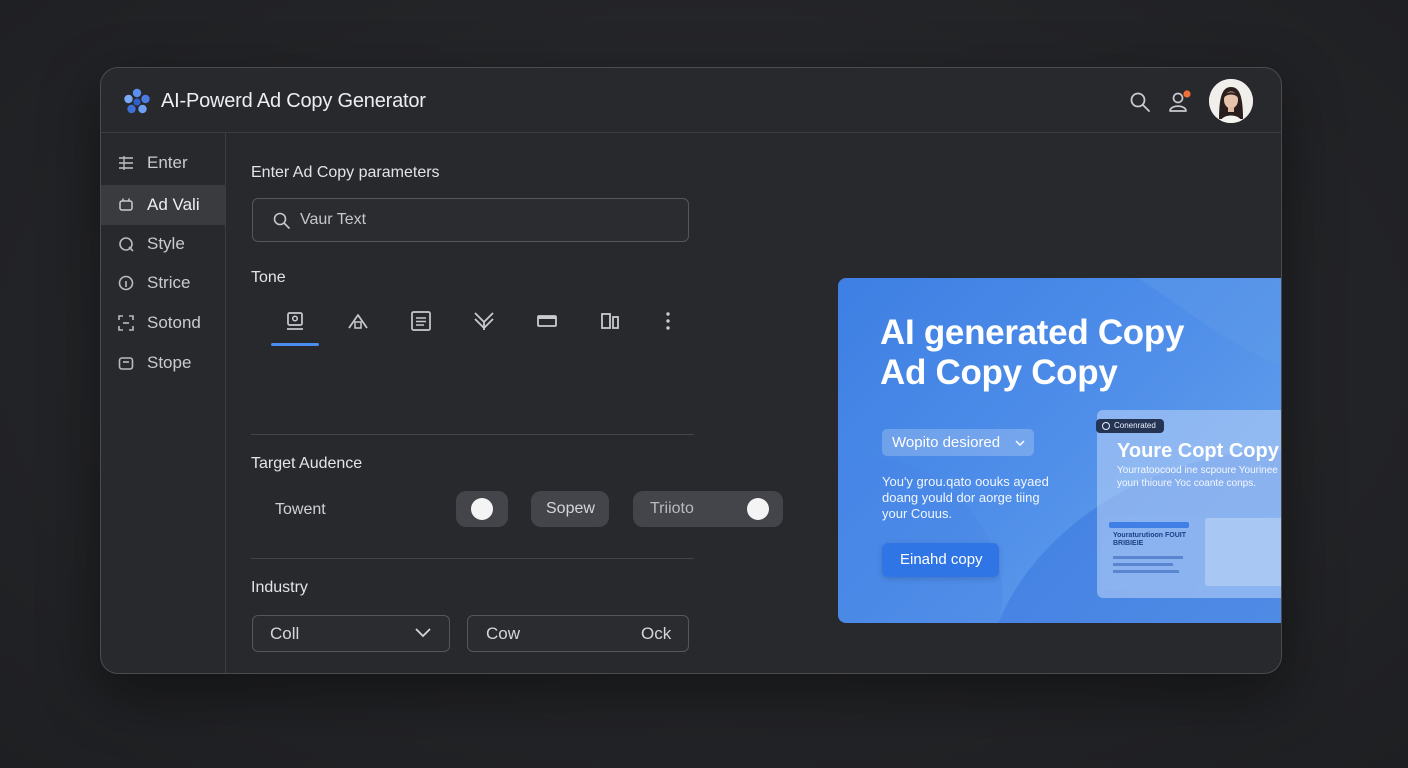  Describe the element at coordinates (126, 244) in the screenshot. I see `style-icon` at that location.